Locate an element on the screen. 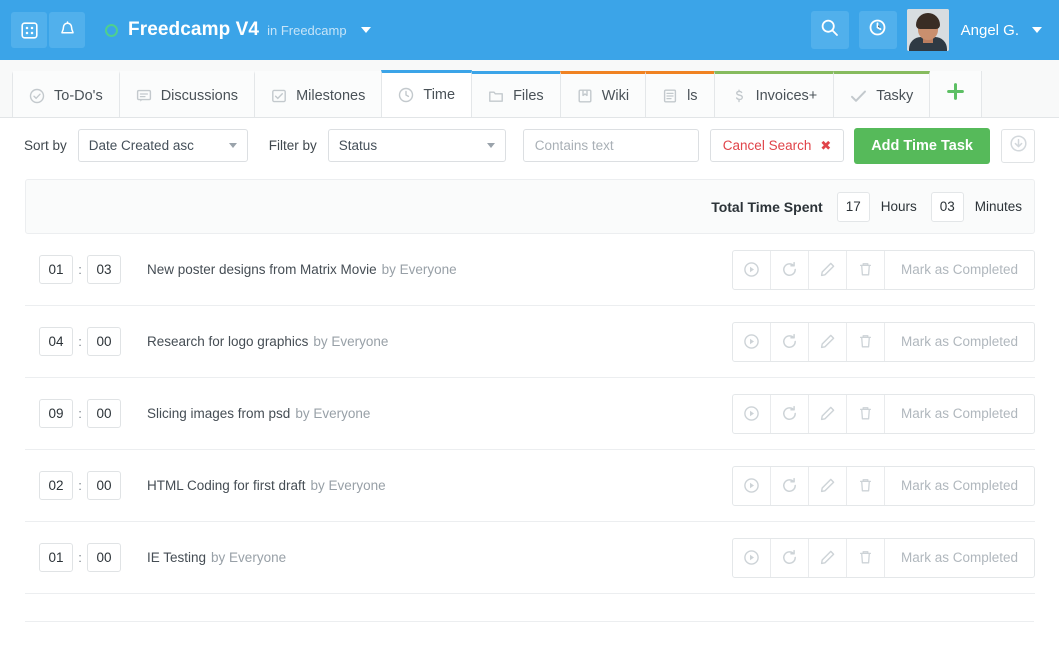 The height and width of the screenshot is (652, 1059). total-hours-value: 17 is located at coordinates (853, 206).